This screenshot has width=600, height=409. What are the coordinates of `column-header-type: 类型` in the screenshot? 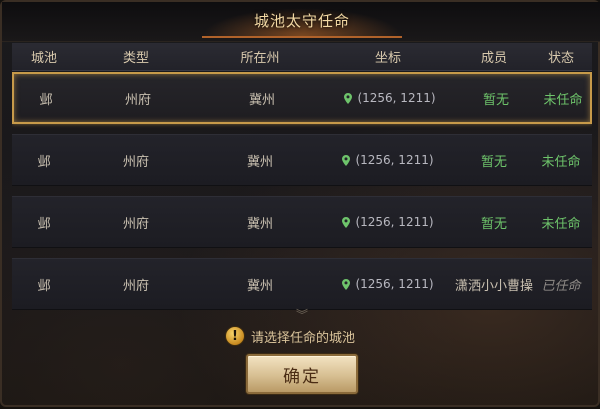 It's located at (135, 58).